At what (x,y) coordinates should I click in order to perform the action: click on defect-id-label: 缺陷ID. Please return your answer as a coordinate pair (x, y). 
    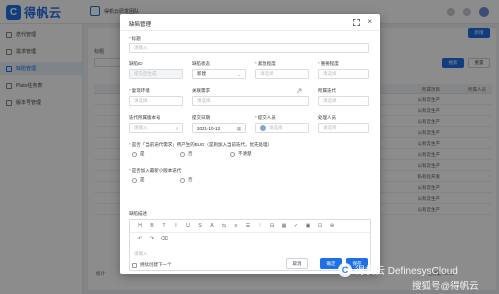
    Looking at the image, I should click on (136, 63).